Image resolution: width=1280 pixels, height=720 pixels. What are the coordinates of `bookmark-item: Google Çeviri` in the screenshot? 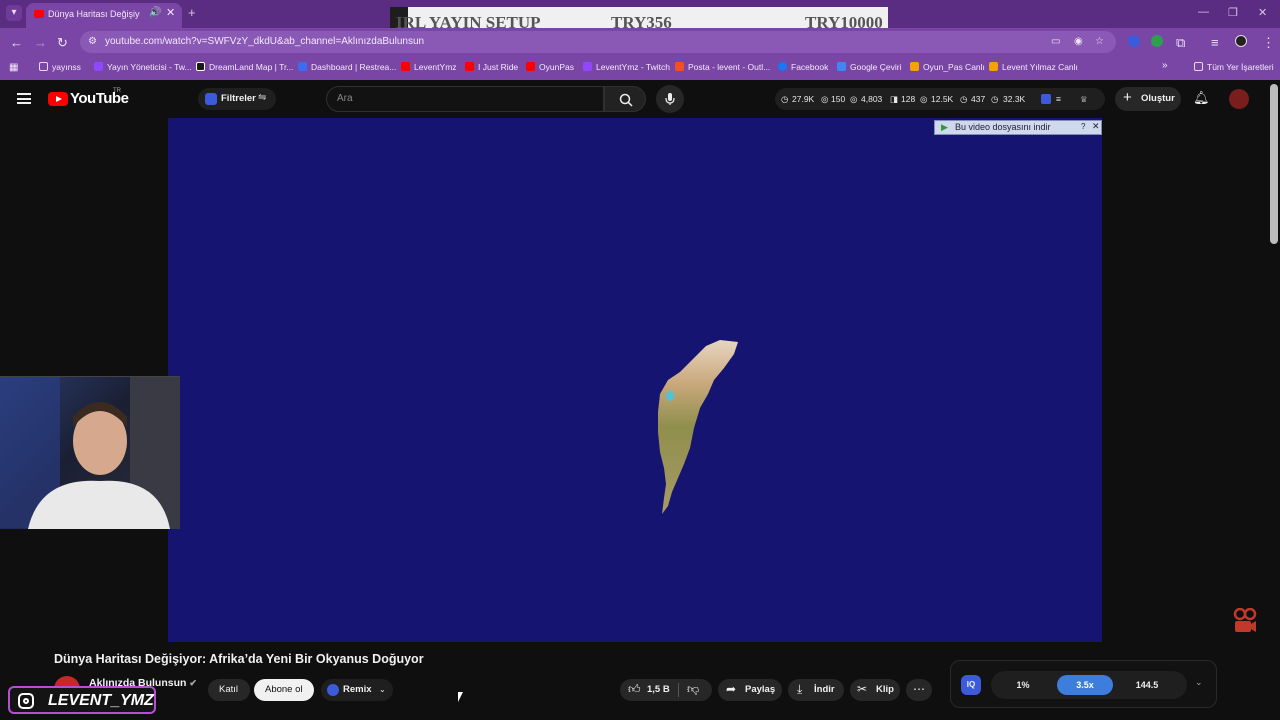 It's located at (869, 67).